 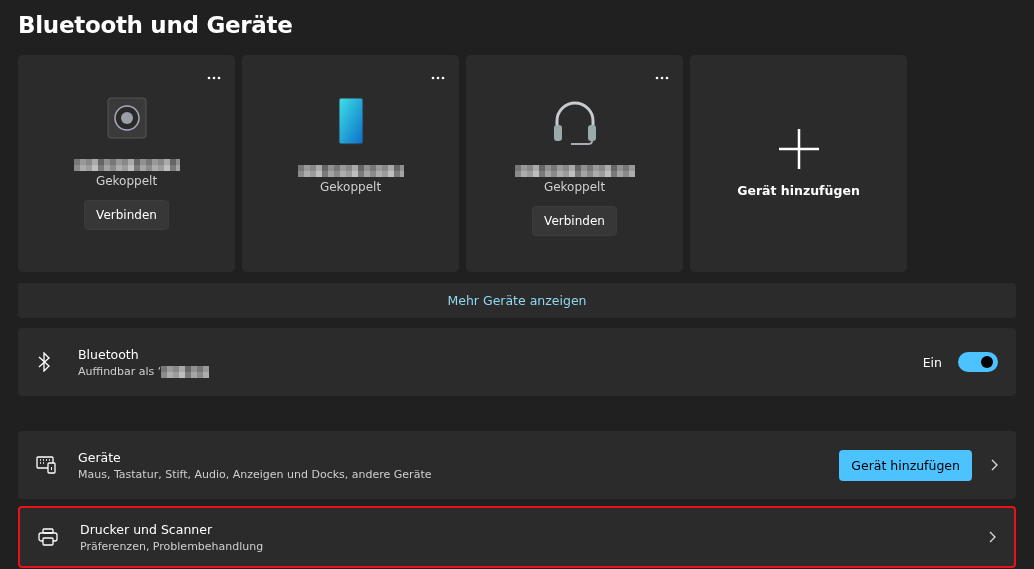 I want to click on speaker-icon, so click(x=126, y=118).